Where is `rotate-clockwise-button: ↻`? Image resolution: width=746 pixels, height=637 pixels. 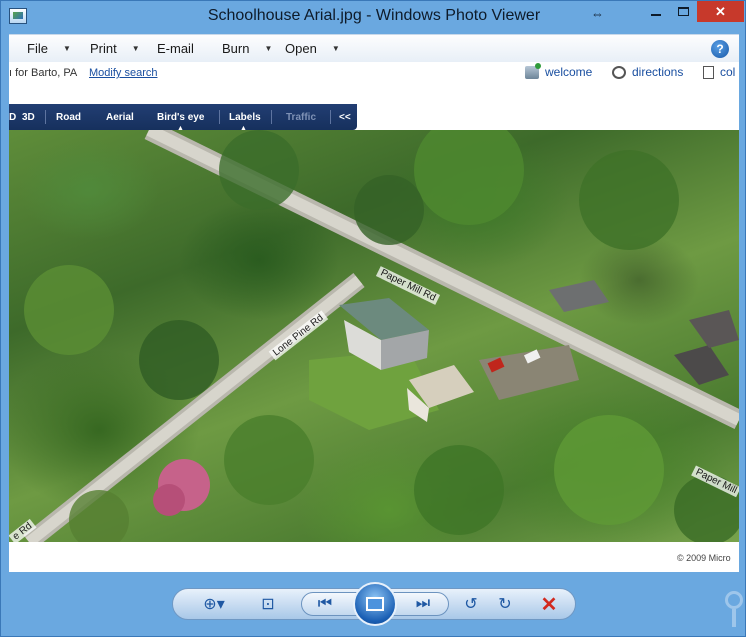 rotate-clockwise-button: ↻ is located at coordinates (505, 604).